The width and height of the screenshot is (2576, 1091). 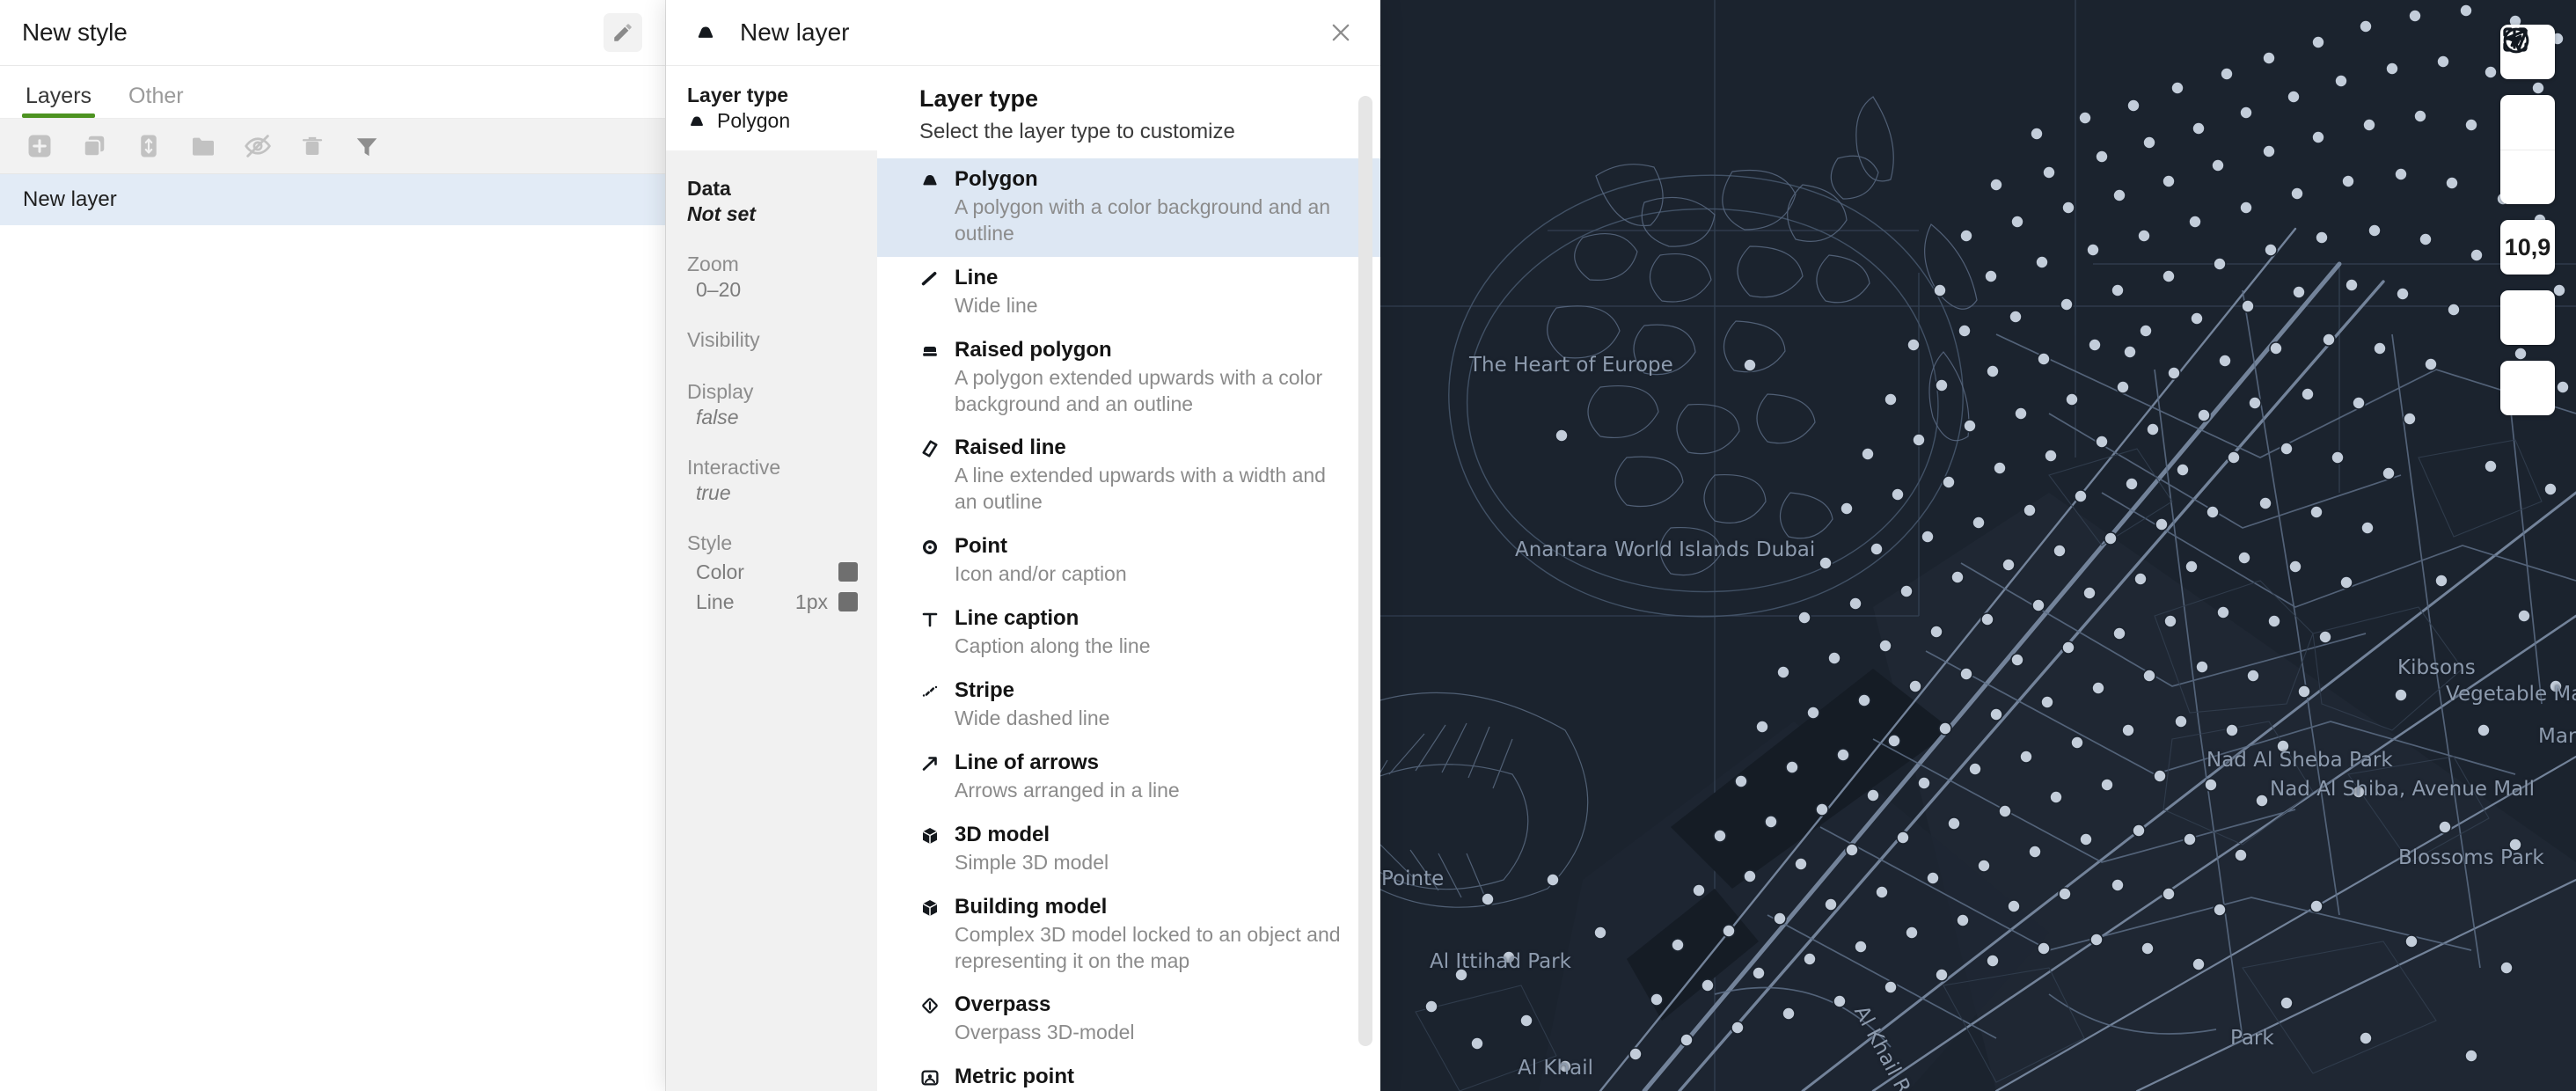 I want to click on section-heading: Layer type, so click(x=979, y=98).